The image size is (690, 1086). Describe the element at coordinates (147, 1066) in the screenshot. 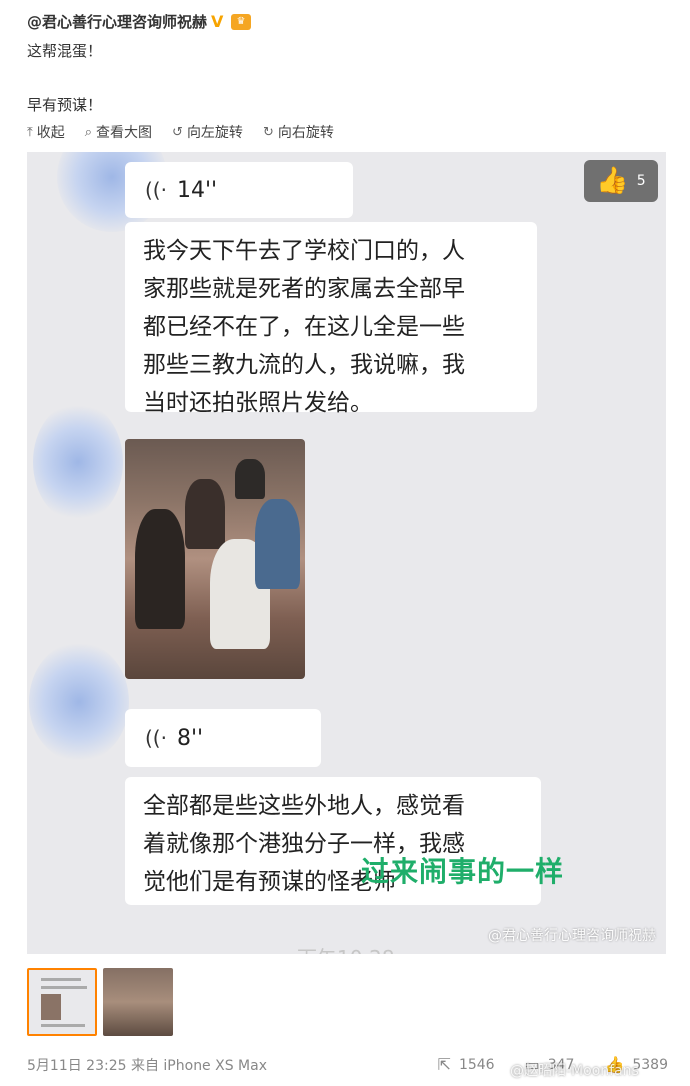

I see `post-meta: 5月11日 23:25 来自 iPhone XS Max` at that location.